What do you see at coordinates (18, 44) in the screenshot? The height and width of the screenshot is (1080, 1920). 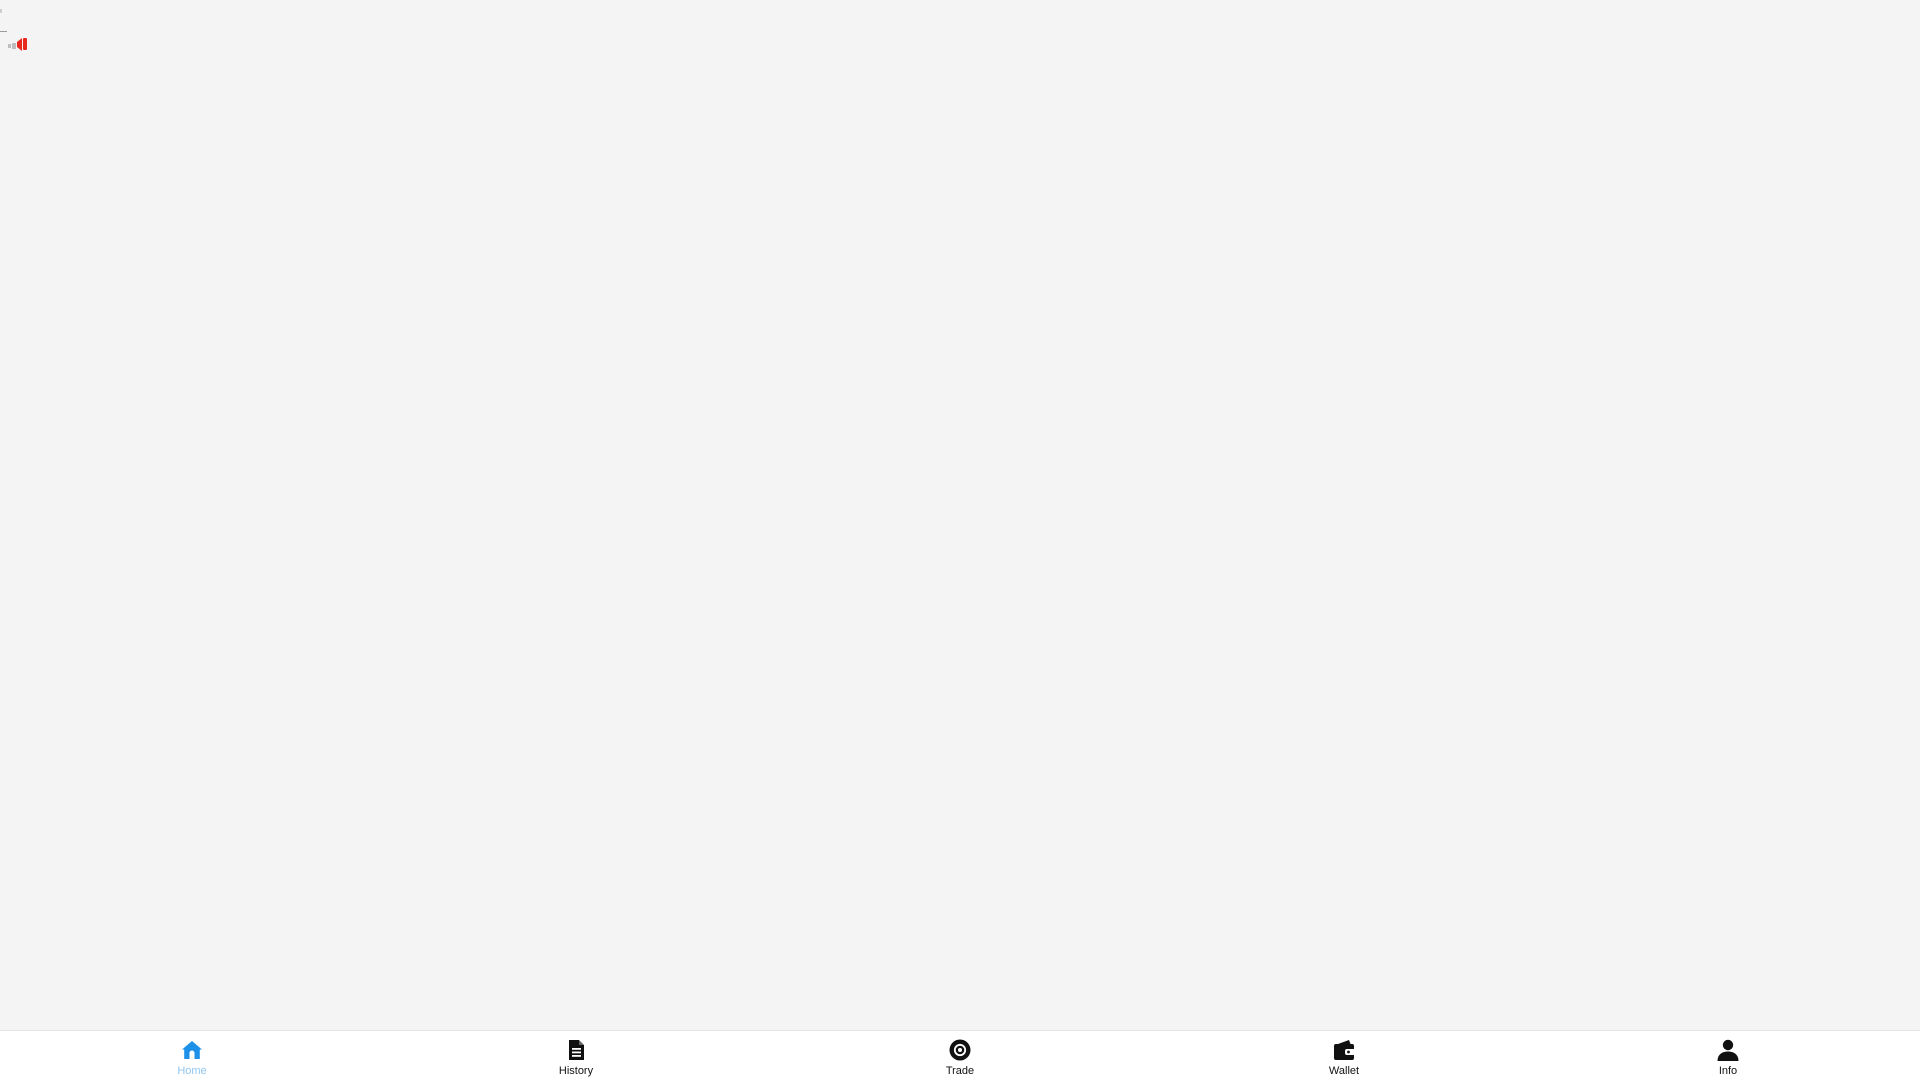 I see `sound-icon` at bounding box center [18, 44].